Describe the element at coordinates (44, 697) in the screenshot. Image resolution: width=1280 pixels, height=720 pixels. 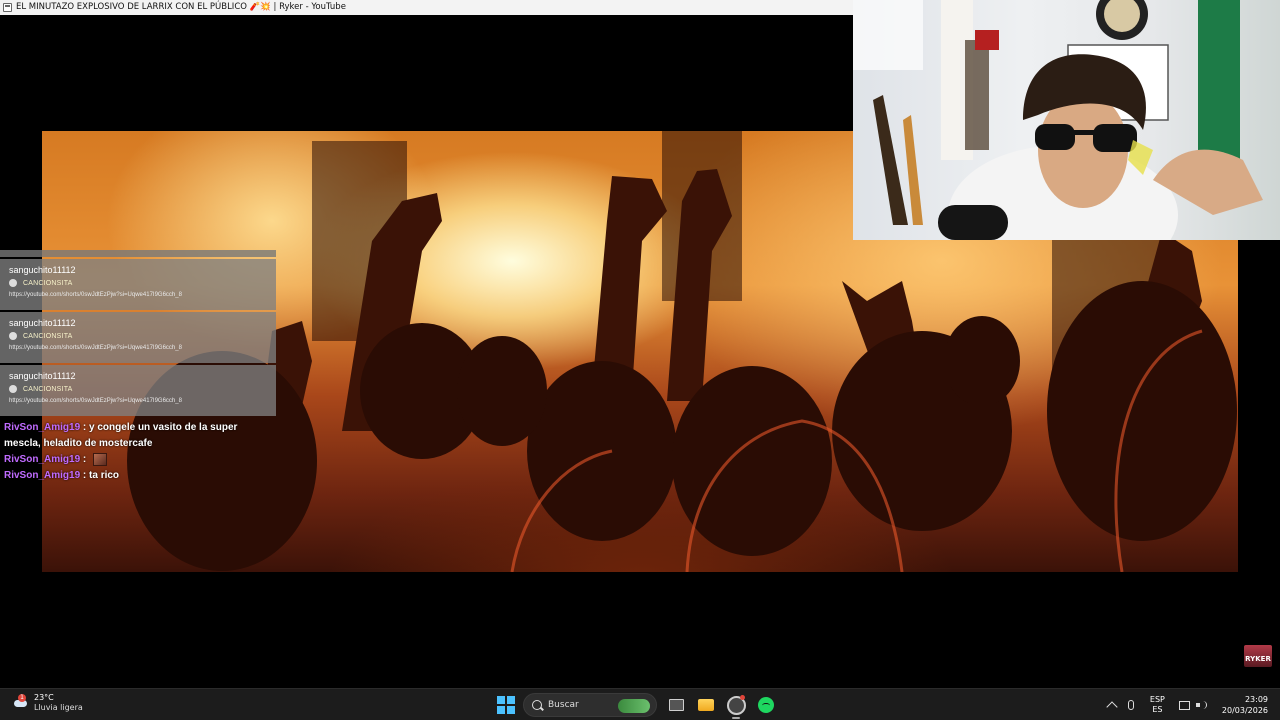
I see `weather-temperature: 23°C` at that location.